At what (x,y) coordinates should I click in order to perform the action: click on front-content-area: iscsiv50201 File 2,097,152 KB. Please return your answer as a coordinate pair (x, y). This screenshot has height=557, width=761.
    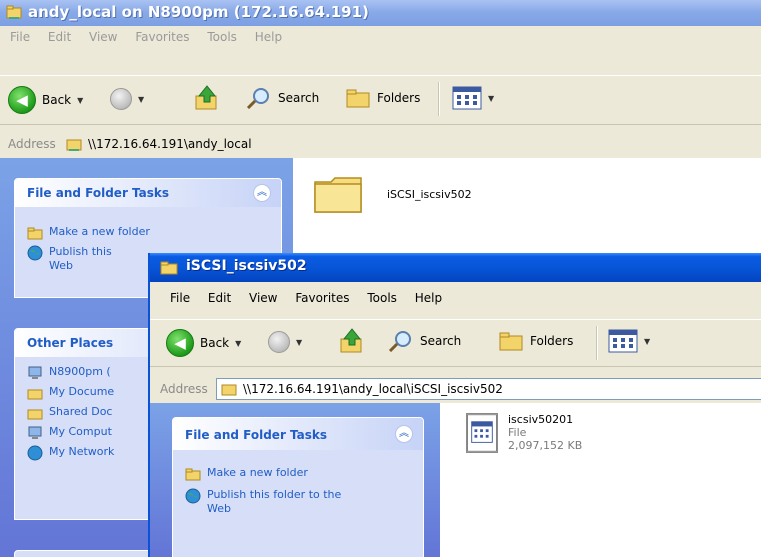
    Looking at the image, I should click on (600, 480).